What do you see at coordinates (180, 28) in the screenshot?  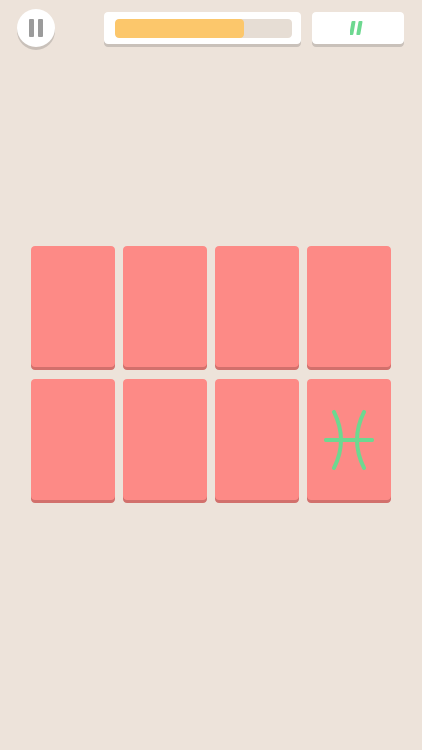 I see `timer-fill` at bounding box center [180, 28].